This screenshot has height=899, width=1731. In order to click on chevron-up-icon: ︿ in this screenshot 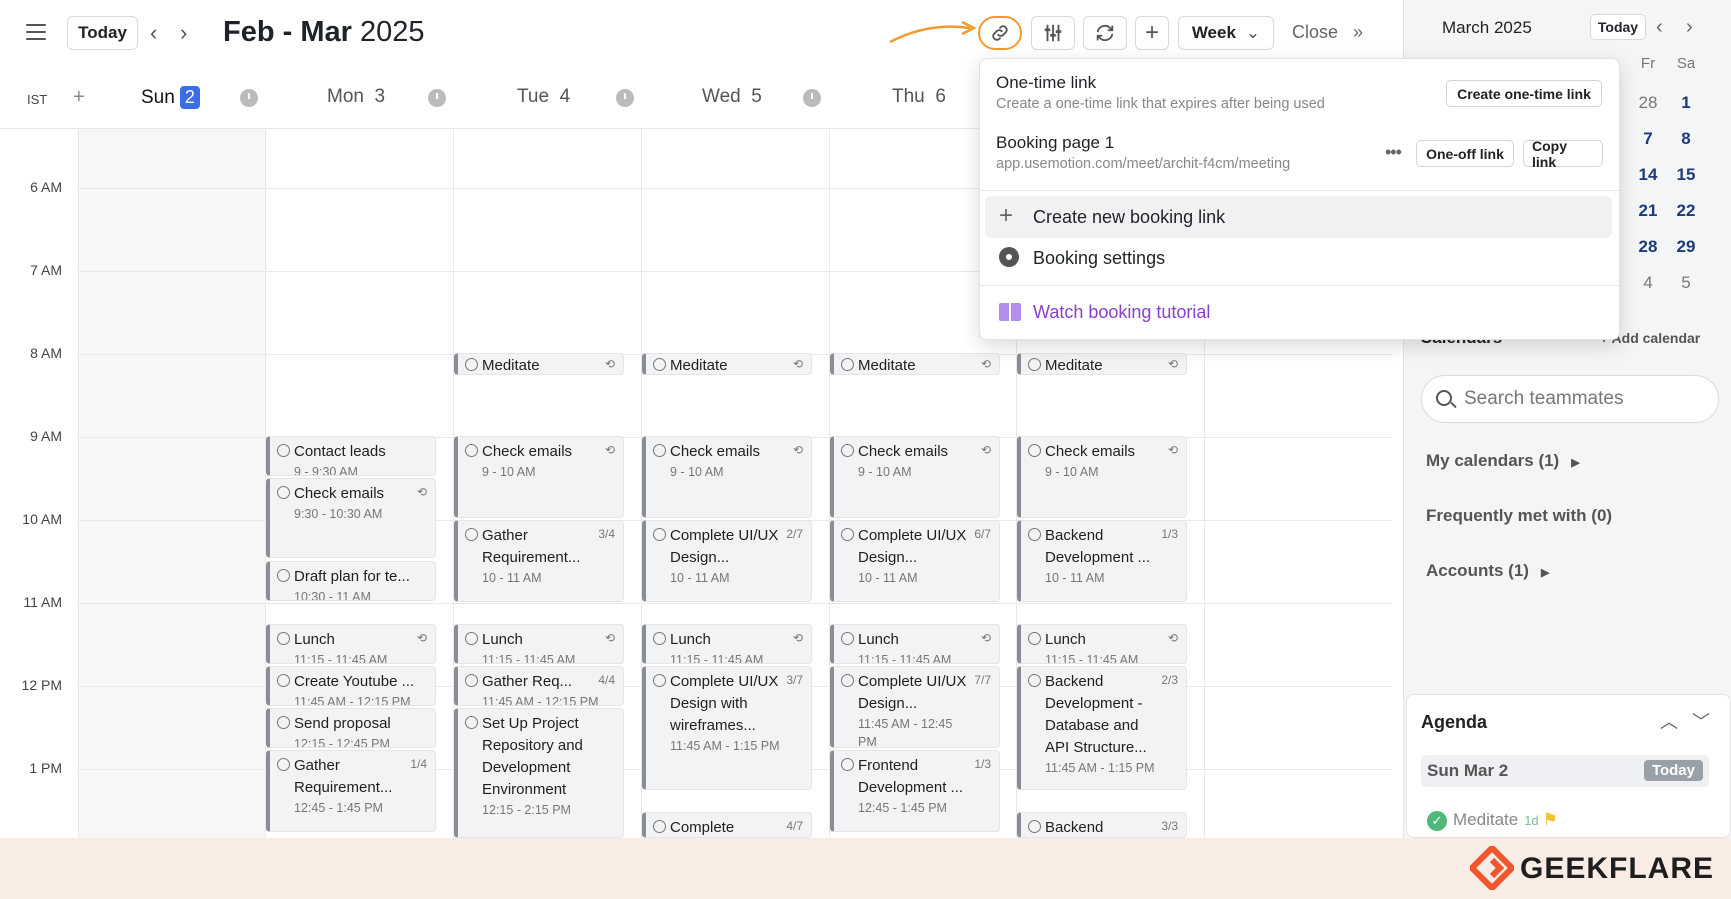, I will do `click(1669, 721)`.